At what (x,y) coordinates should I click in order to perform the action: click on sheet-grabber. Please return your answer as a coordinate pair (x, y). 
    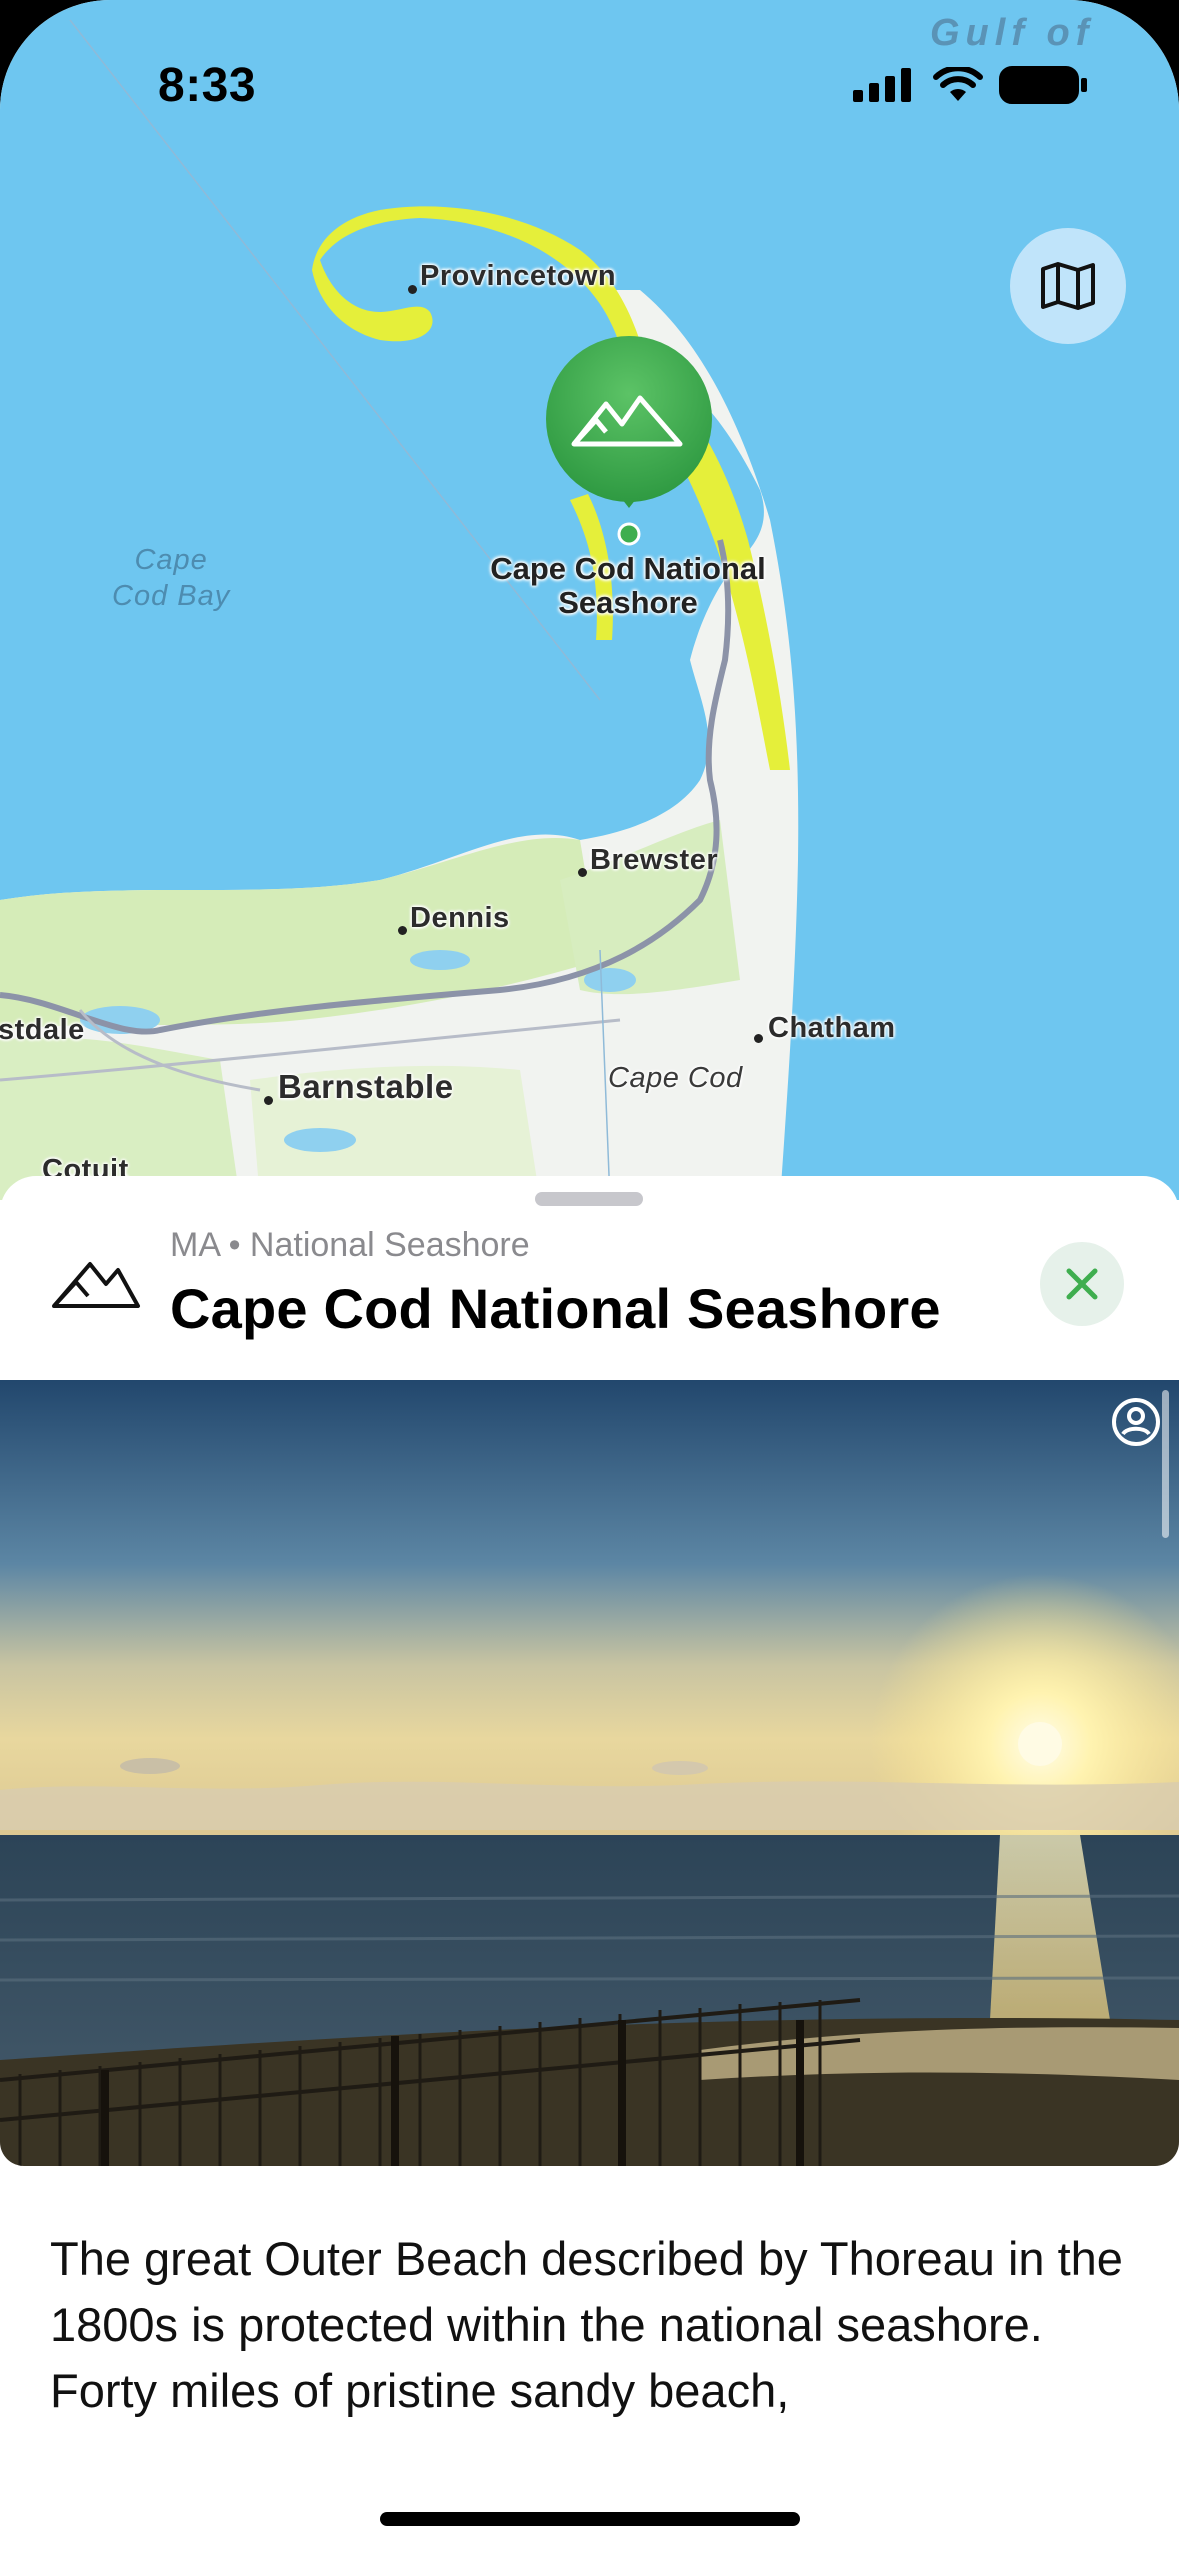
    Looking at the image, I should click on (589, 1199).